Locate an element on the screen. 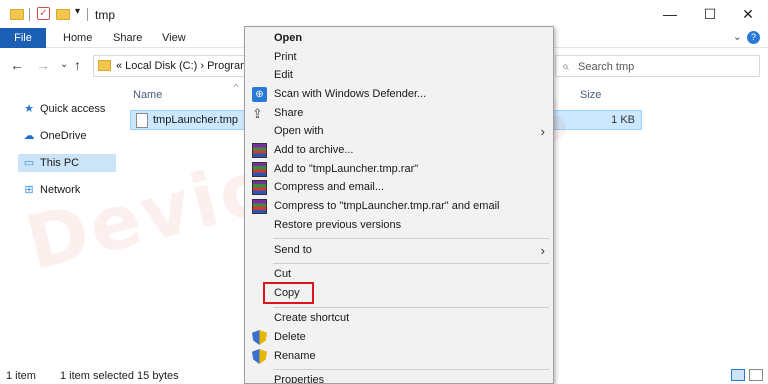 The width and height of the screenshot is (768, 384). menu-item-restore-previous-versions: Restore previous versions is located at coordinates (399, 225).